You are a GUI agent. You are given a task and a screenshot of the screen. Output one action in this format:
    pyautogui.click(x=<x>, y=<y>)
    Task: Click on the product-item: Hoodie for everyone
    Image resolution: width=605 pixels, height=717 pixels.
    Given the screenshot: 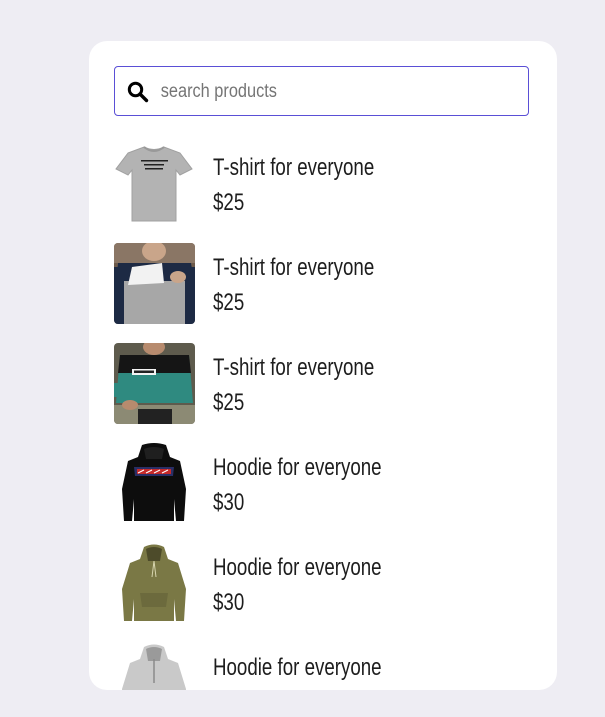 What is the action you would take?
    pyautogui.click(x=324, y=665)
    